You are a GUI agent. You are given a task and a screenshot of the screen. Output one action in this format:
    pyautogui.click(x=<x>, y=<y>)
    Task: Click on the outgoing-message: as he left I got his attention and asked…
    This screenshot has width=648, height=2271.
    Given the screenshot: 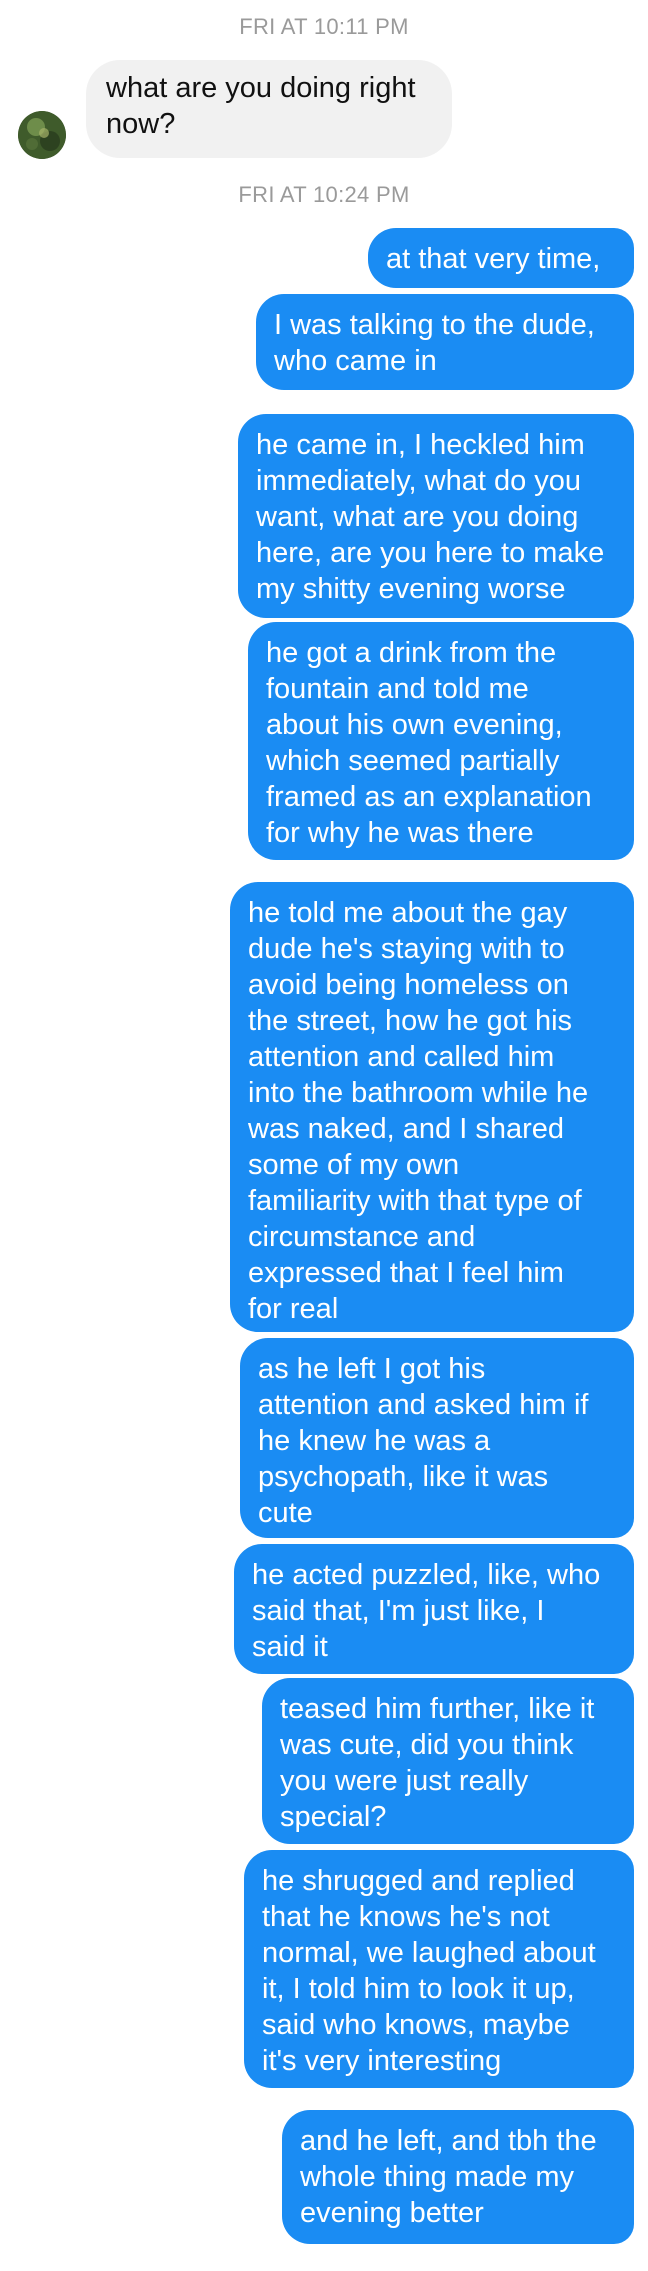 What is the action you would take?
    pyautogui.click(x=437, y=1438)
    